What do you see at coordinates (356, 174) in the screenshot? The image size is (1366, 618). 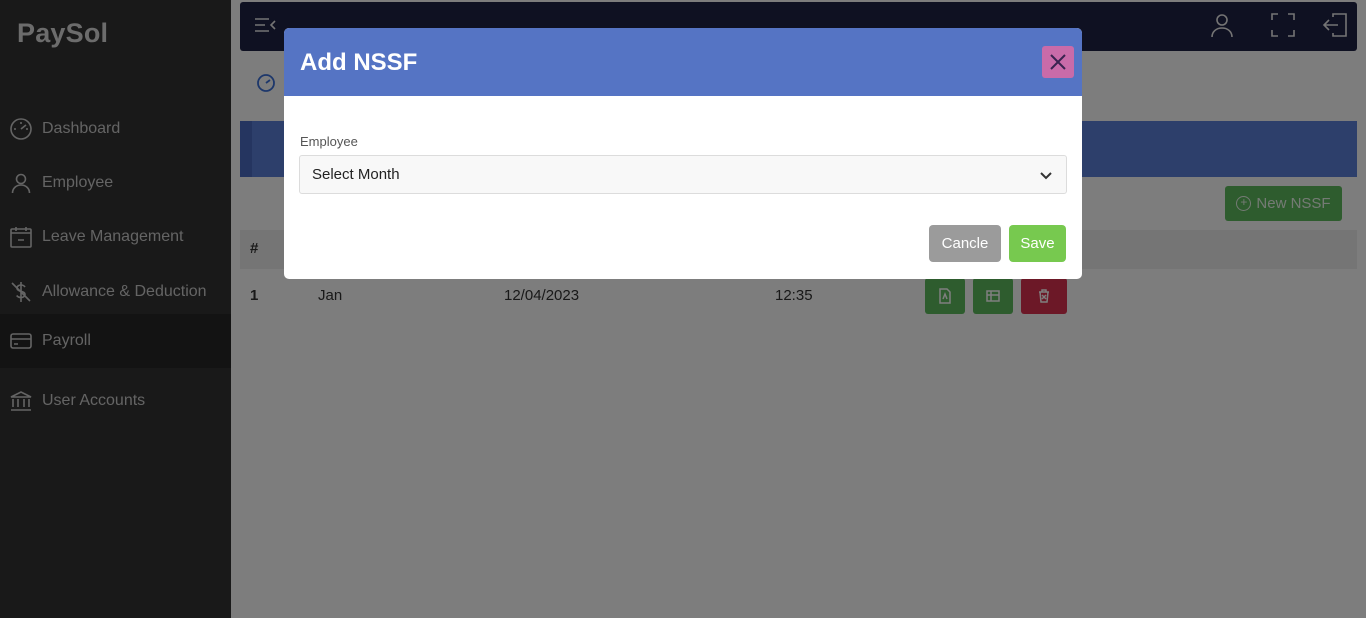 I see `month-select-value: Select Month` at bounding box center [356, 174].